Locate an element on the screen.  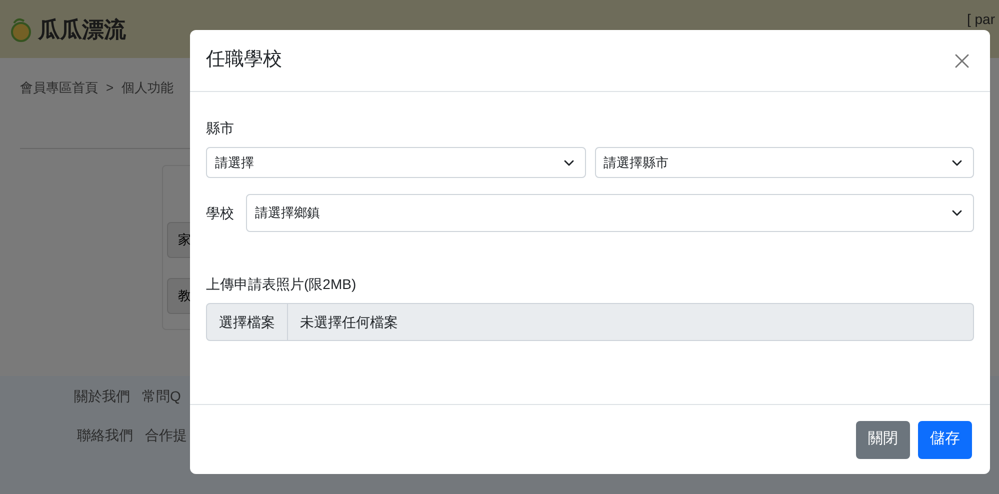
select-field: 請選擇鄉鎮 is located at coordinates (610, 213).